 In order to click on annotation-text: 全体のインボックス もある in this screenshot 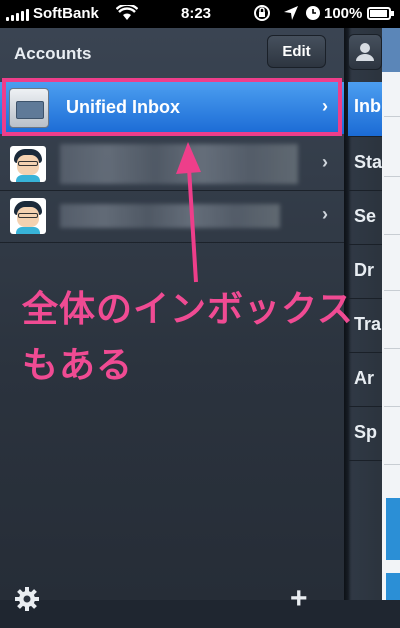, I will do `click(188, 337)`.